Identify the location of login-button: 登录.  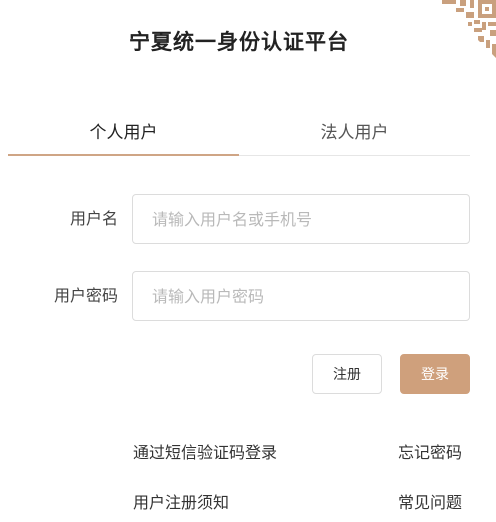
(435, 374).